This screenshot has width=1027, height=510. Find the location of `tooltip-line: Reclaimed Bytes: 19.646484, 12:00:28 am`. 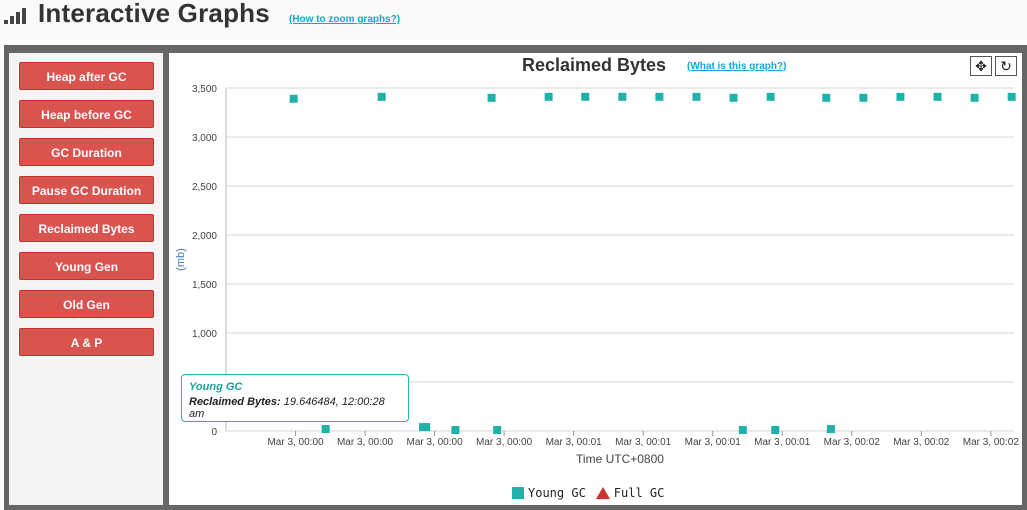

tooltip-line: Reclaimed Bytes: 19.646484, 12:00:28 am is located at coordinates (295, 408).